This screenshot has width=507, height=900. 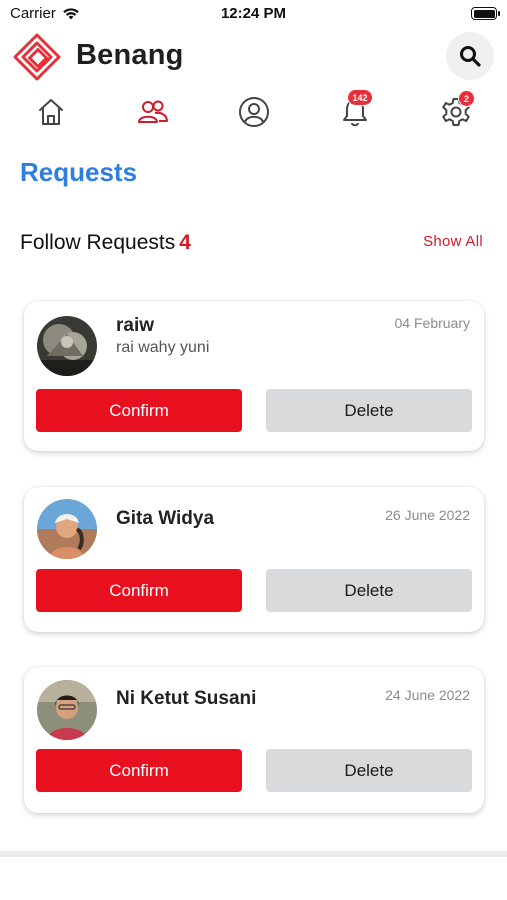 What do you see at coordinates (456, 111) in the screenshot?
I see `nav-settings: 2` at bounding box center [456, 111].